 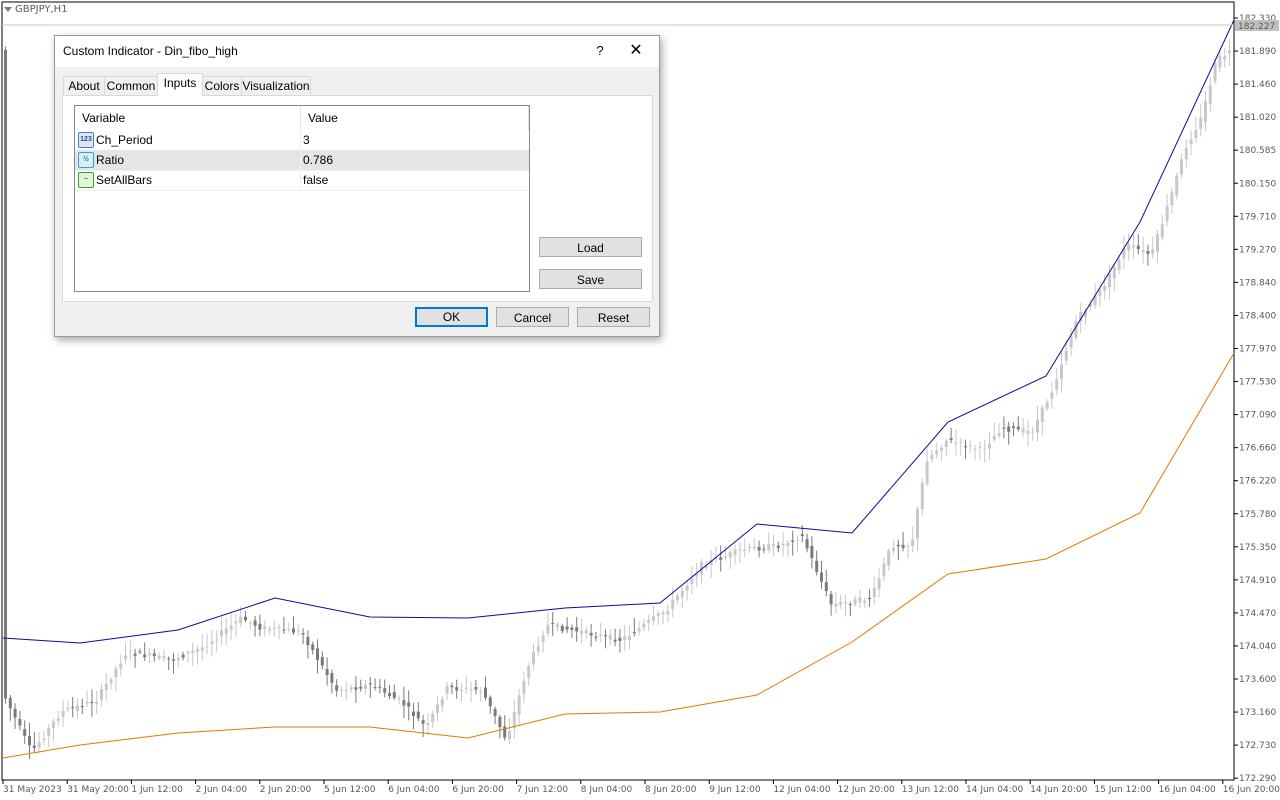 What do you see at coordinates (1257, 713) in the screenshot?
I see `y-axis-tick-label: 173.160` at bounding box center [1257, 713].